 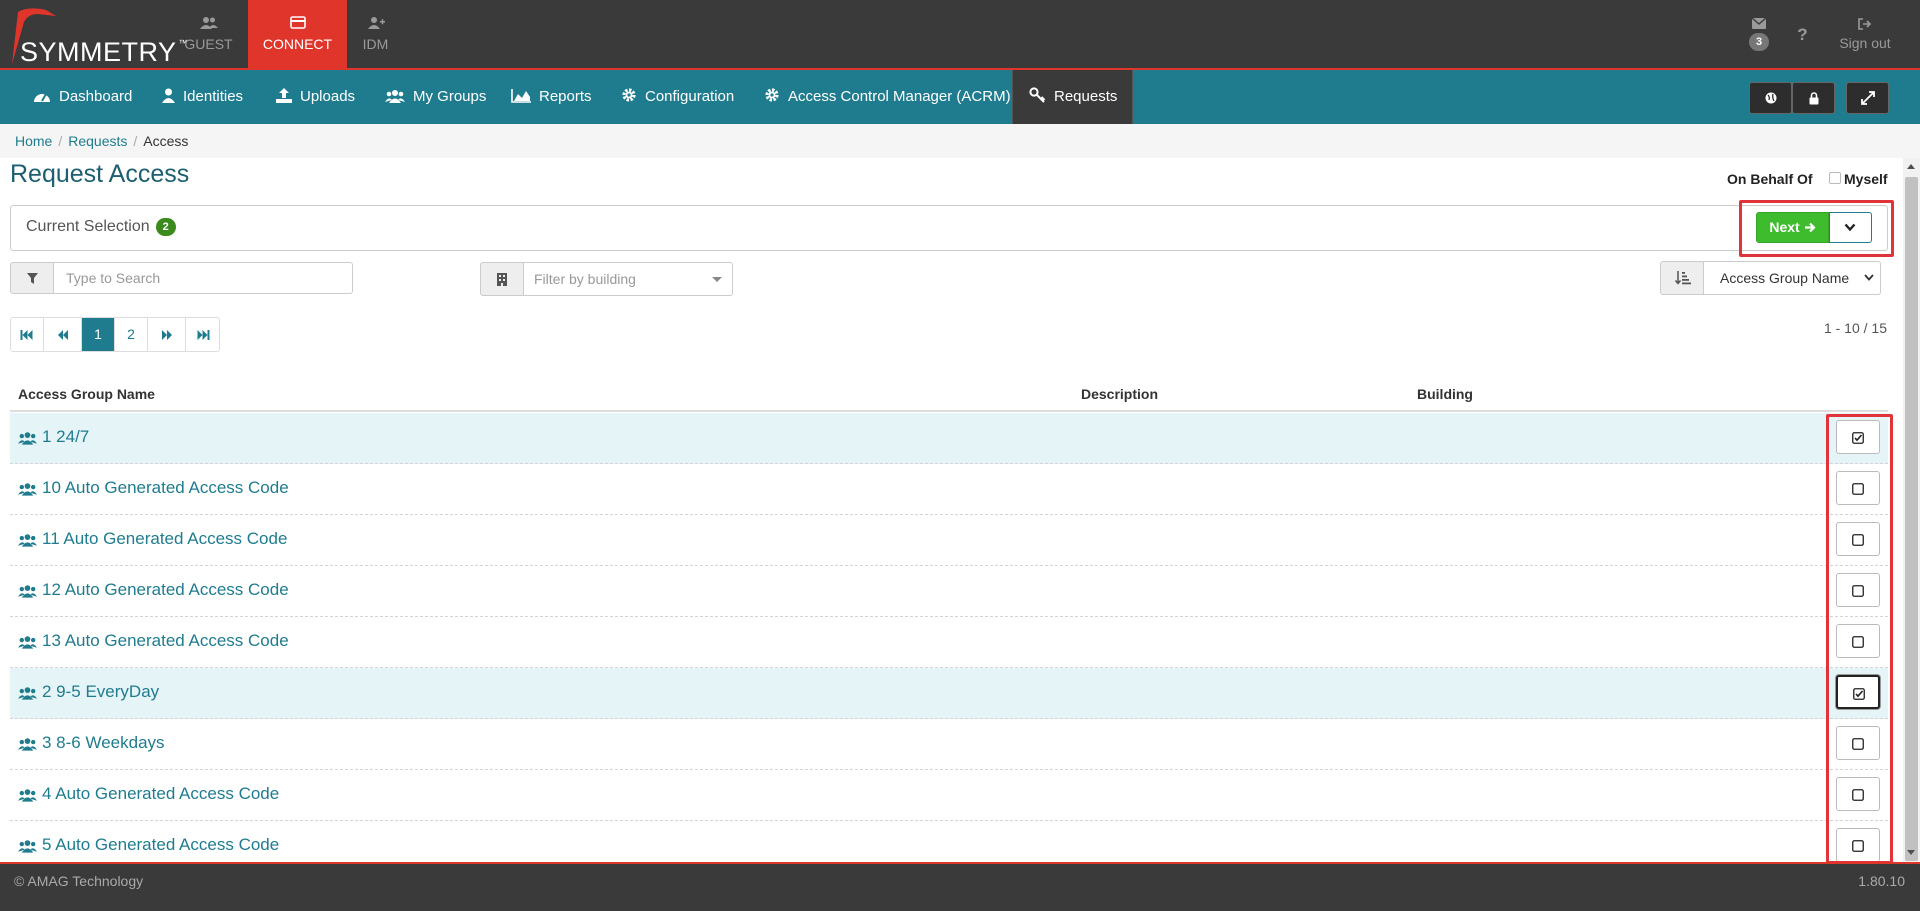 I want to click on building-filter-select: Filter by building, so click(x=628, y=279).